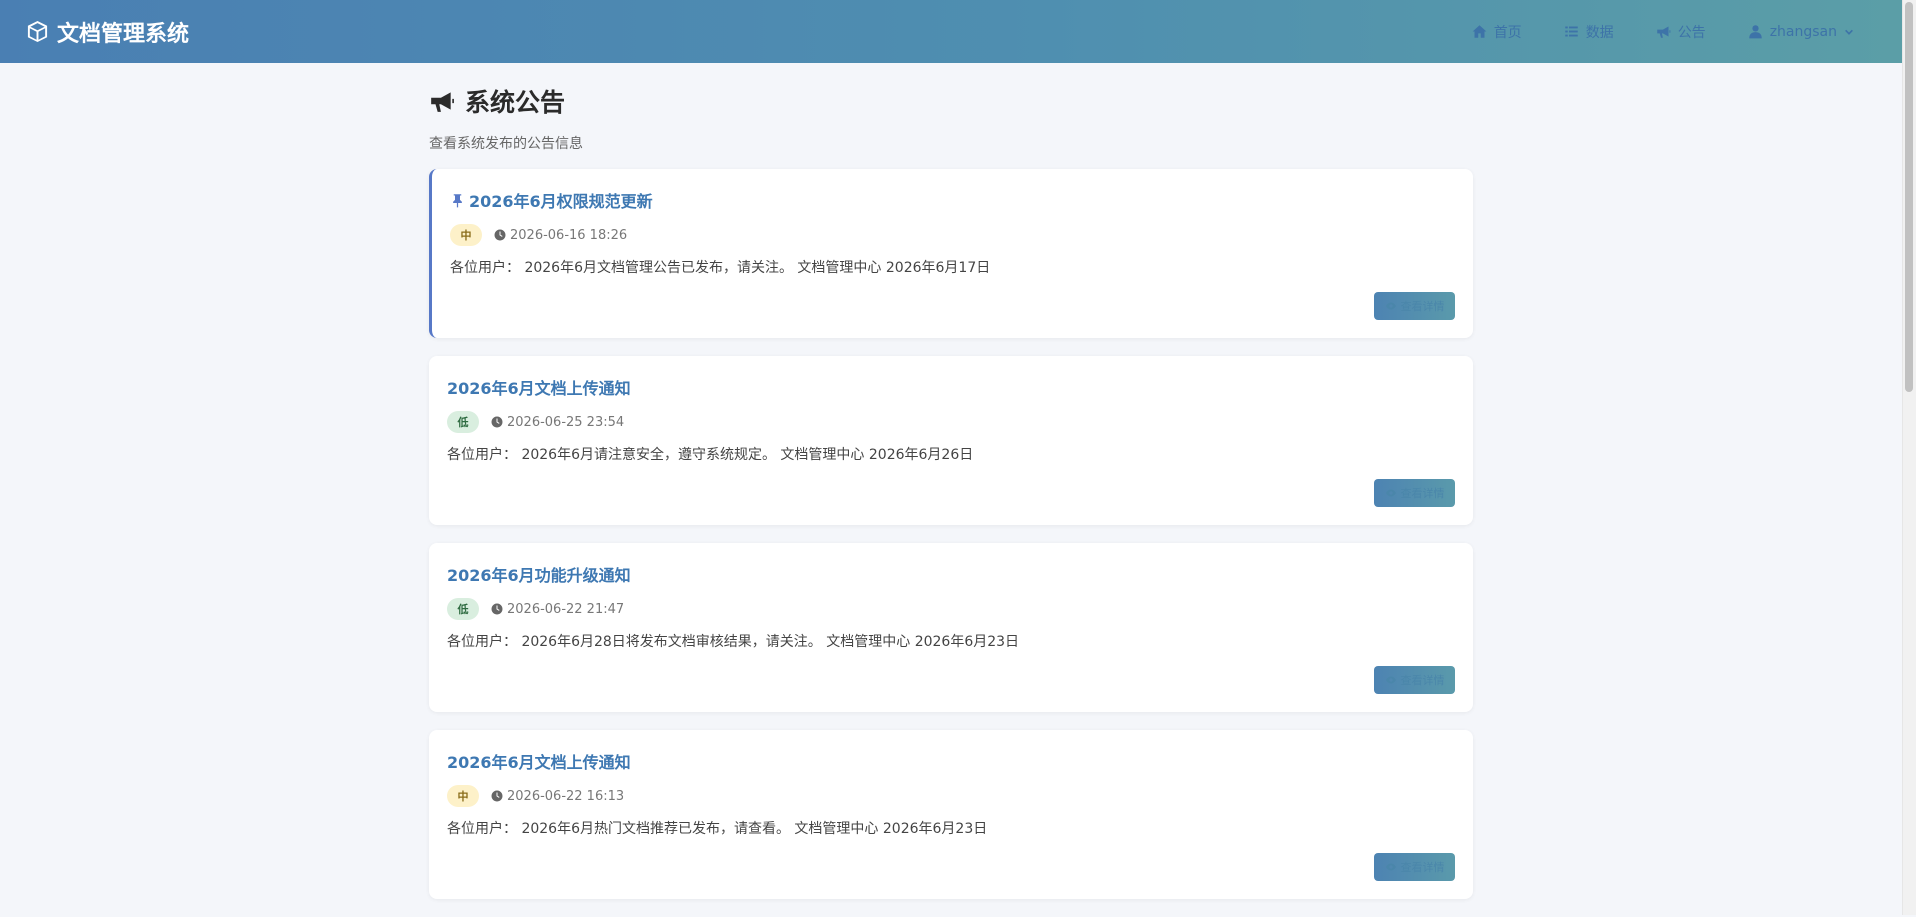  Describe the element at coordinates (506, 144) in the screenshot. I see `page-subtitle: 查看系统发布的公告信息` at that location.